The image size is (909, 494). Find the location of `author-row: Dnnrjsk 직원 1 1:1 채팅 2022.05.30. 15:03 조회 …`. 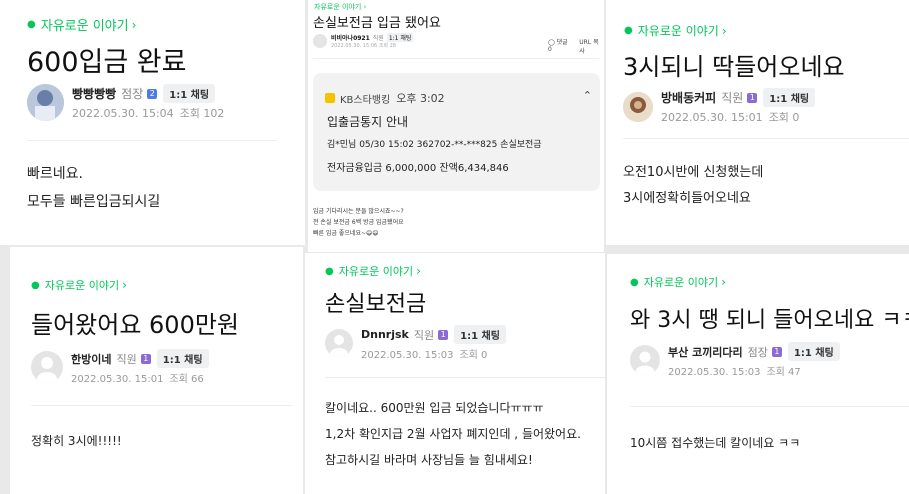

author-row: Dnnrjsk 직원 1 1:1 채팅 2022.05.30. 15:03 조회 … is located at coordinates (415, 343).